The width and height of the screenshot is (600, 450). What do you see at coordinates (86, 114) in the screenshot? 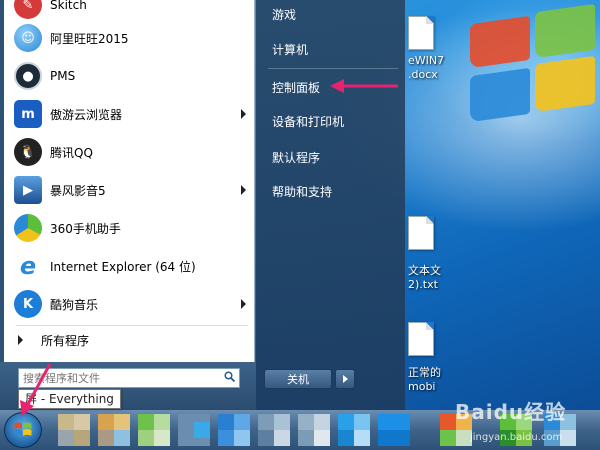
I see `program-label: 傲游云浏览器` at bounding box center [86, 114].